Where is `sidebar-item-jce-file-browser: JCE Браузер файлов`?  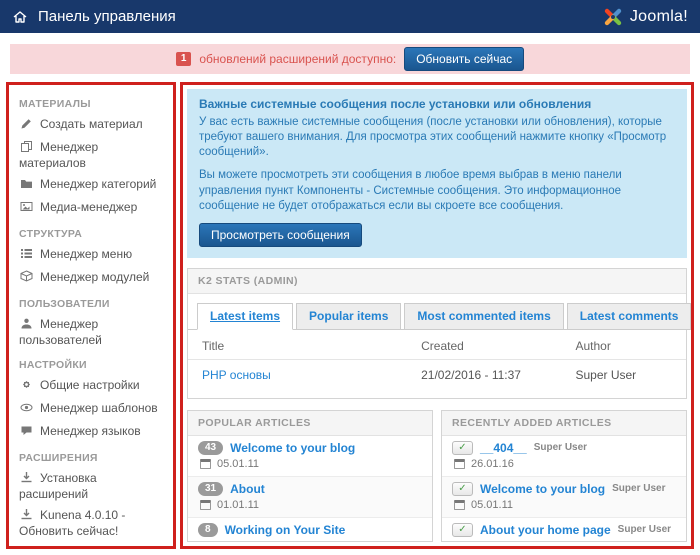
sidebar-item-jce-file-browser: JCE Браузер файлов is located at coordinates (93, 544).